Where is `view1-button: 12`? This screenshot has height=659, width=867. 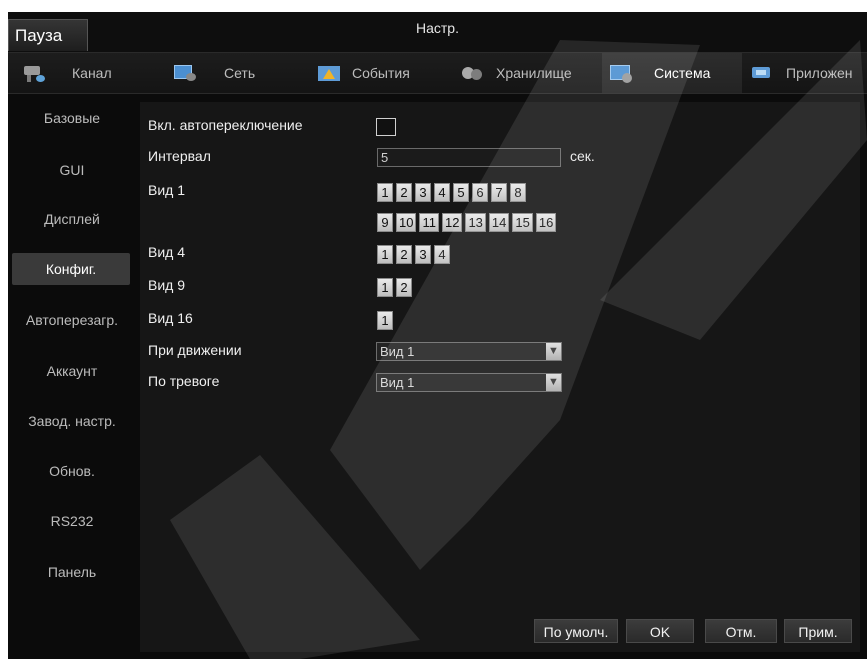 view1-button: 12 is located at coordinates (452, 222).